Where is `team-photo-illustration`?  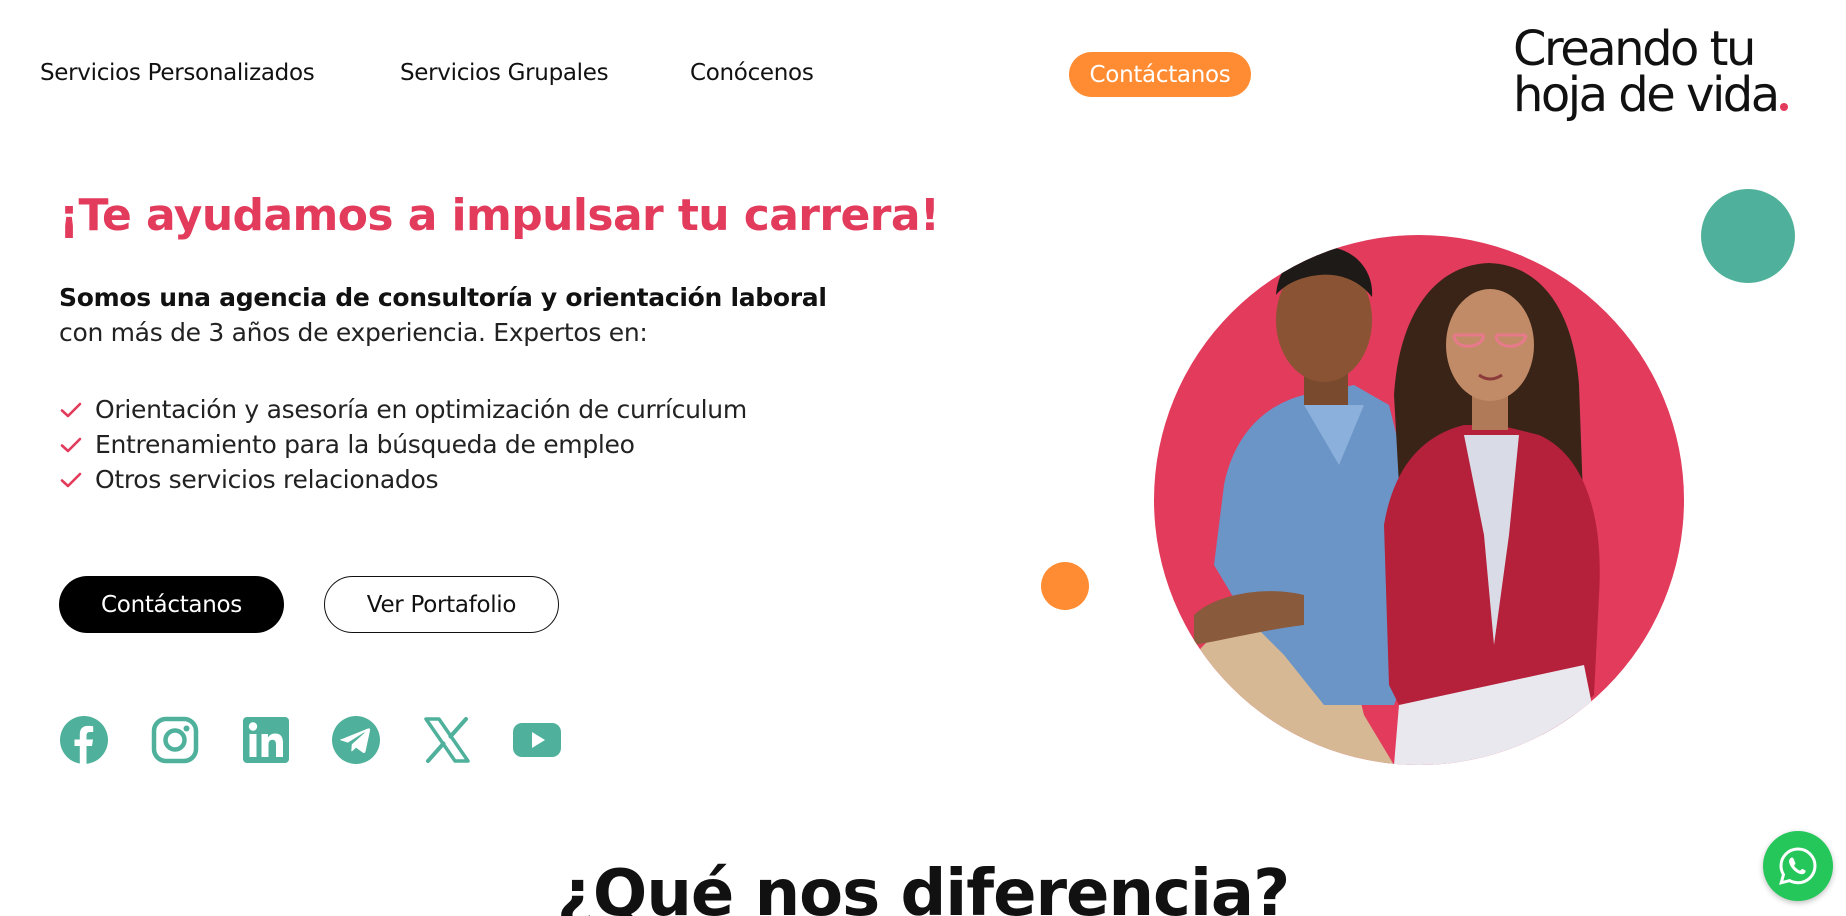
team-photo-illustration is located at coordinates (1389, 505).